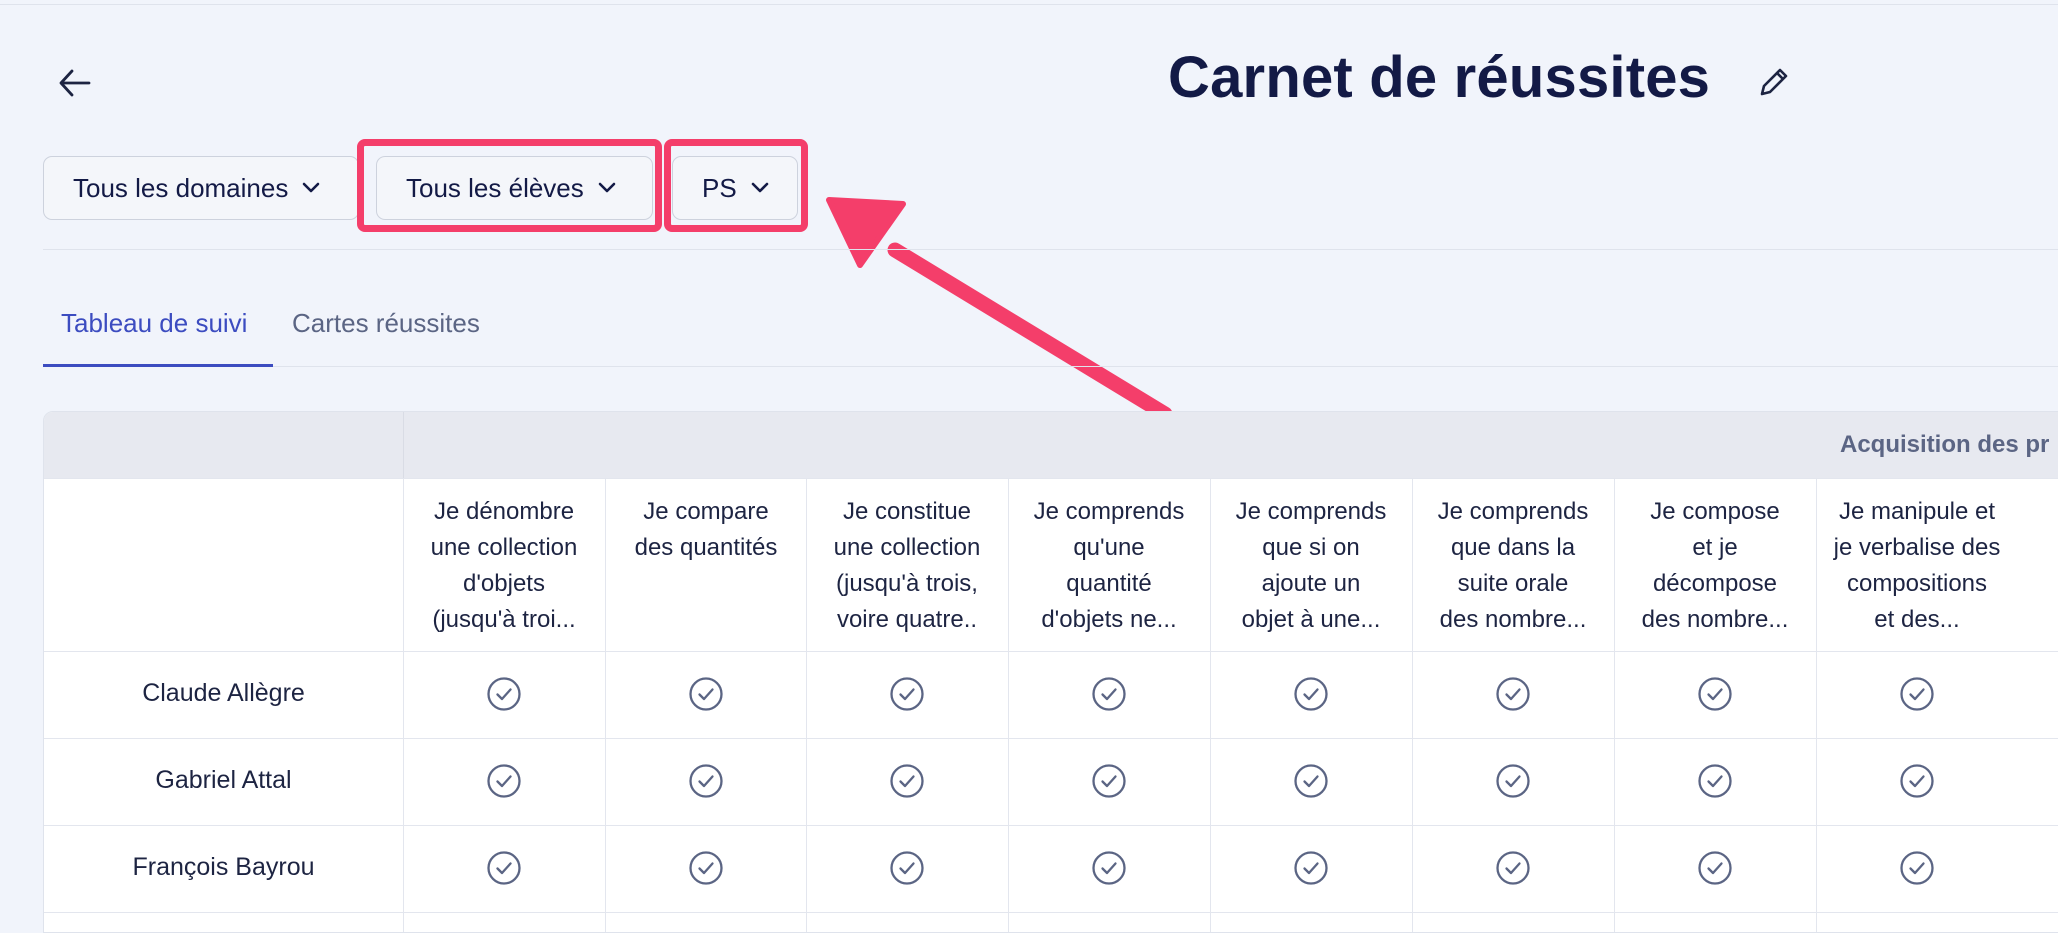  I want to click on page-title: Carnet de réussites, so click(1439, 77).